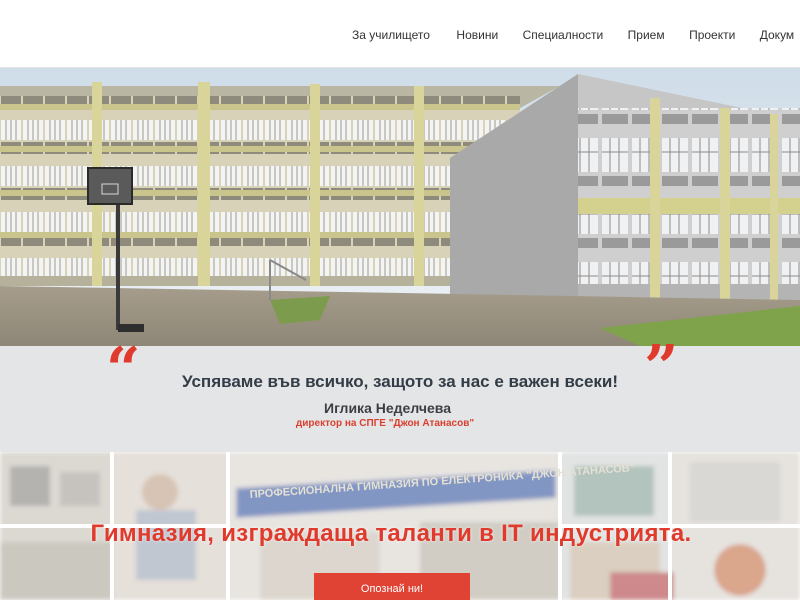 Image resolution: width=800 pixels, height=600 pixels. What do you see at coordinates (477, 35) in the screenshot?
I see `nav-item-news: Новини` at bounding box center [477, 35].